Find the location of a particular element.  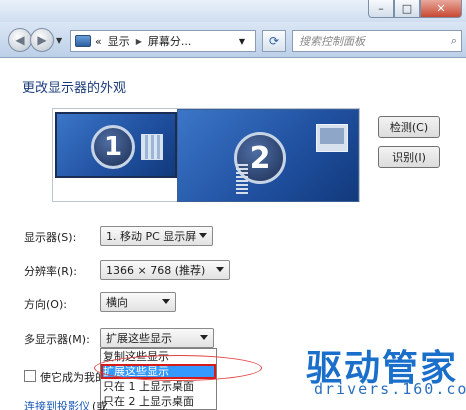

display-select: 1. 移动 PC 显示屏 is located at coordinates (156, 236).